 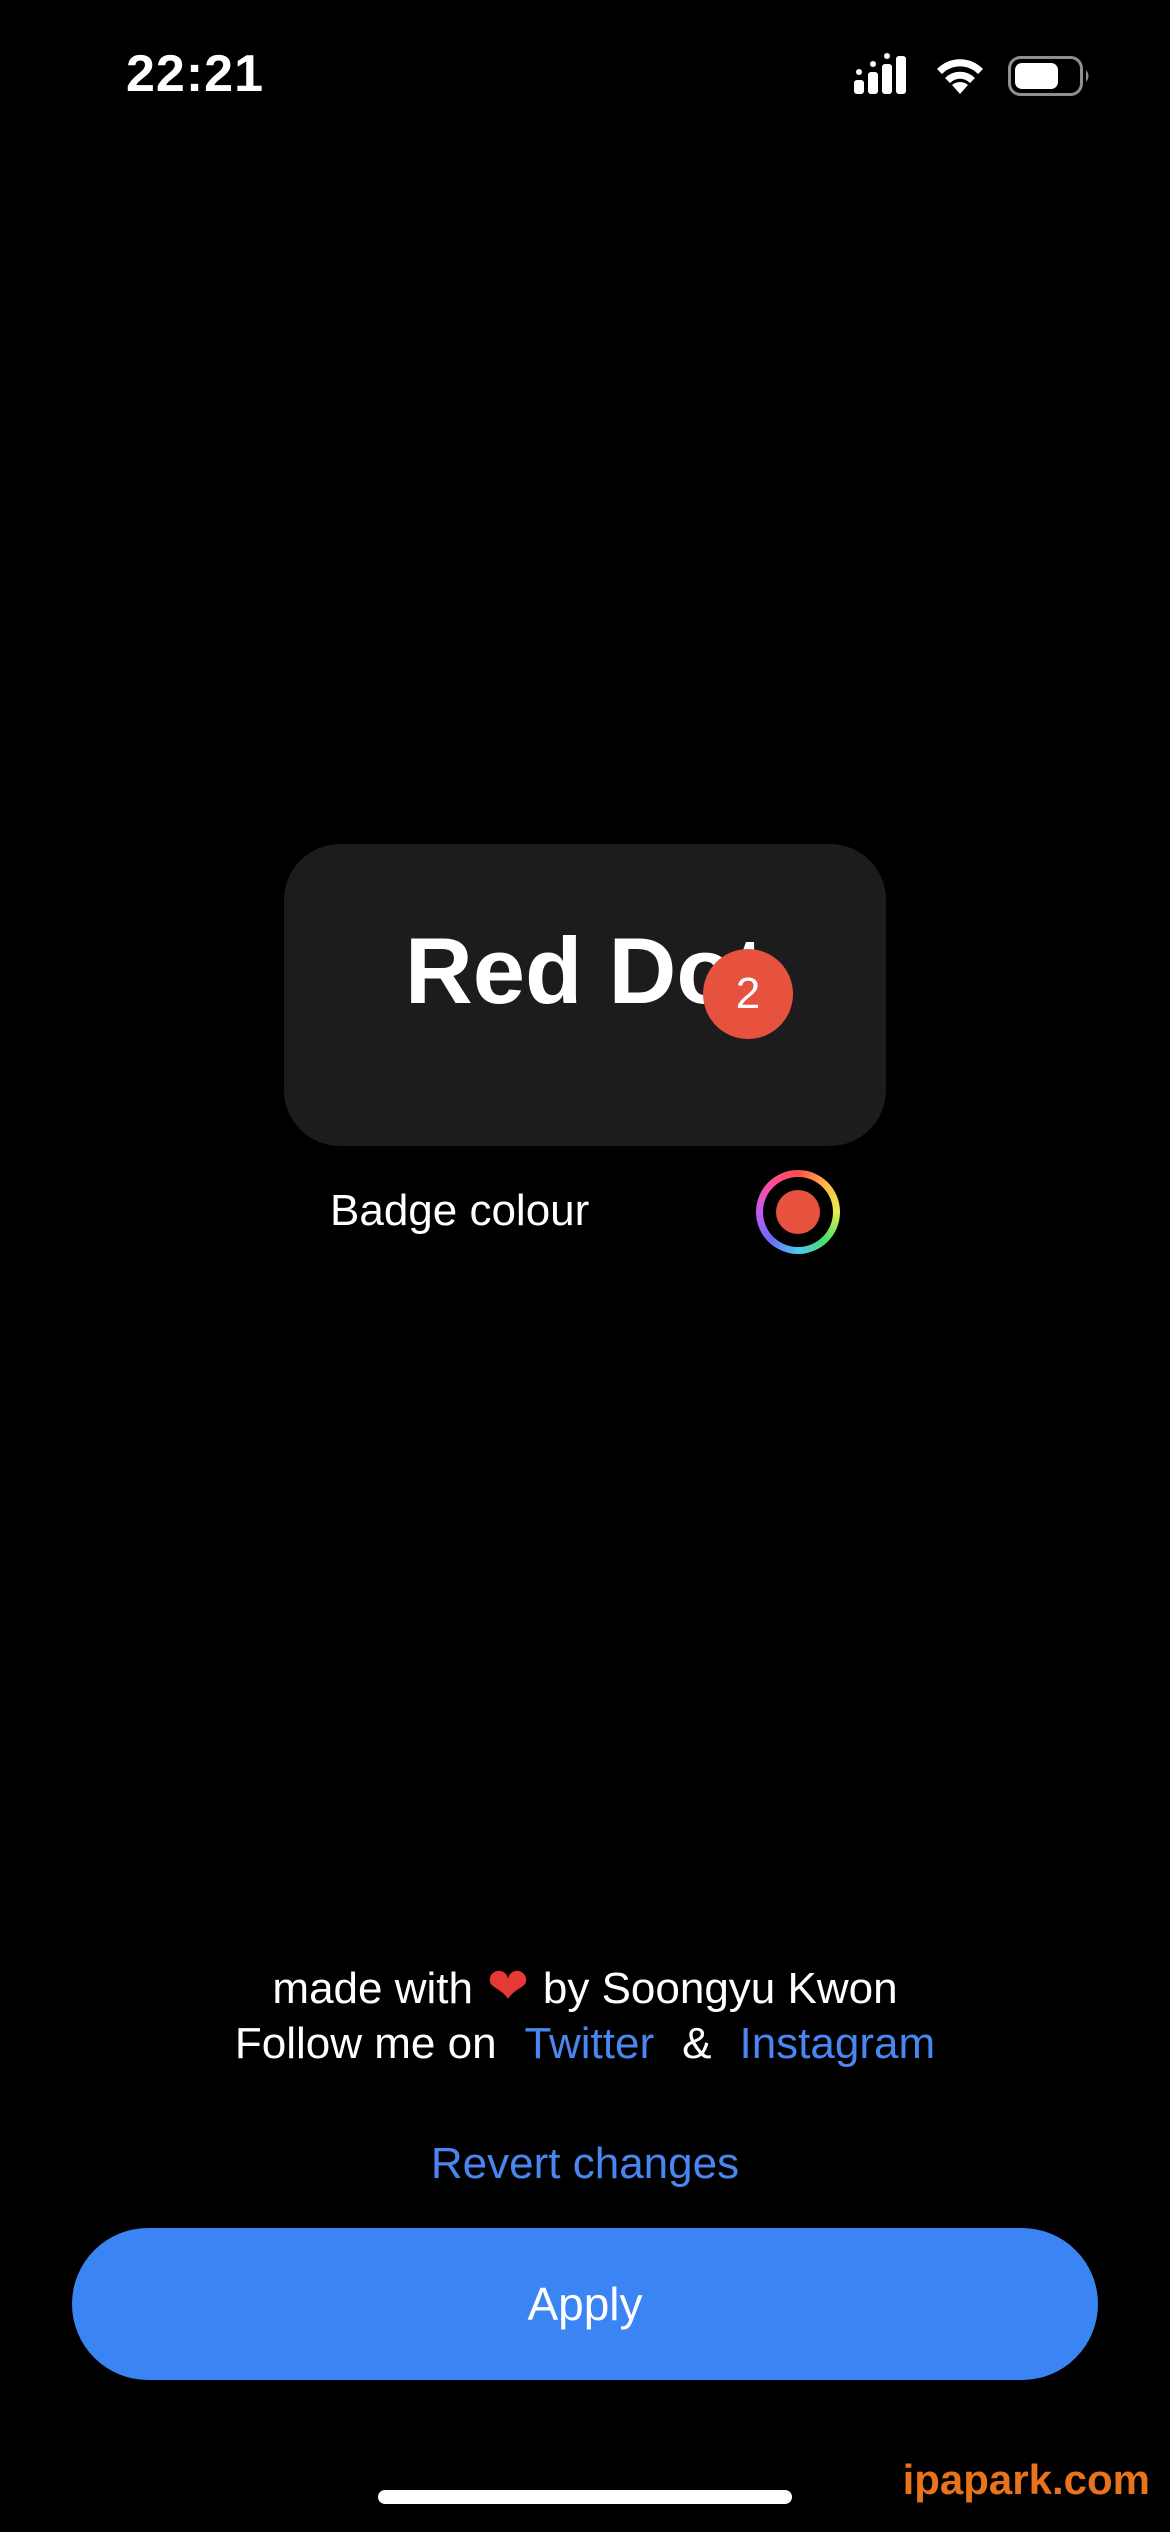 I want to click on apply-button: Apply, so click(x=585, y=2304).